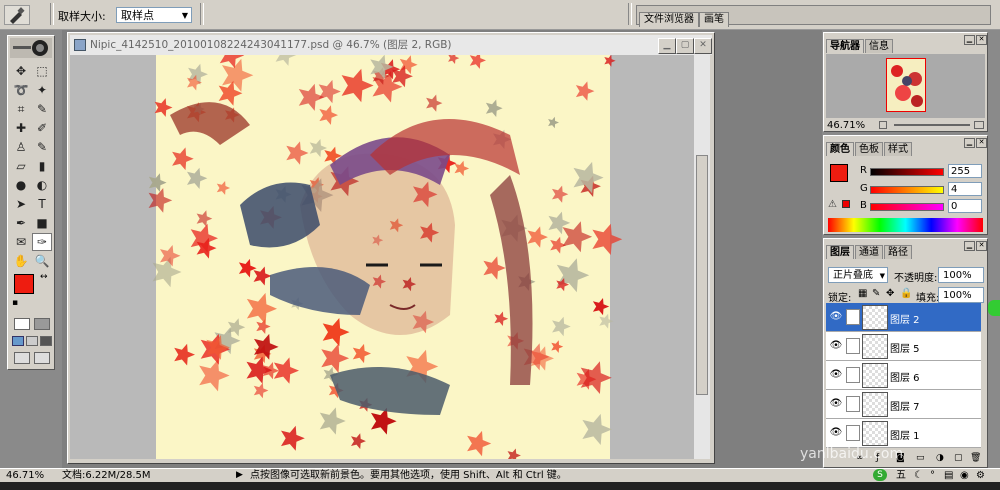 Image resolution: width=1000 pixels, height=490 pixels. I want to click on zoom-tool-icon: 🔍, so click(42, 261).